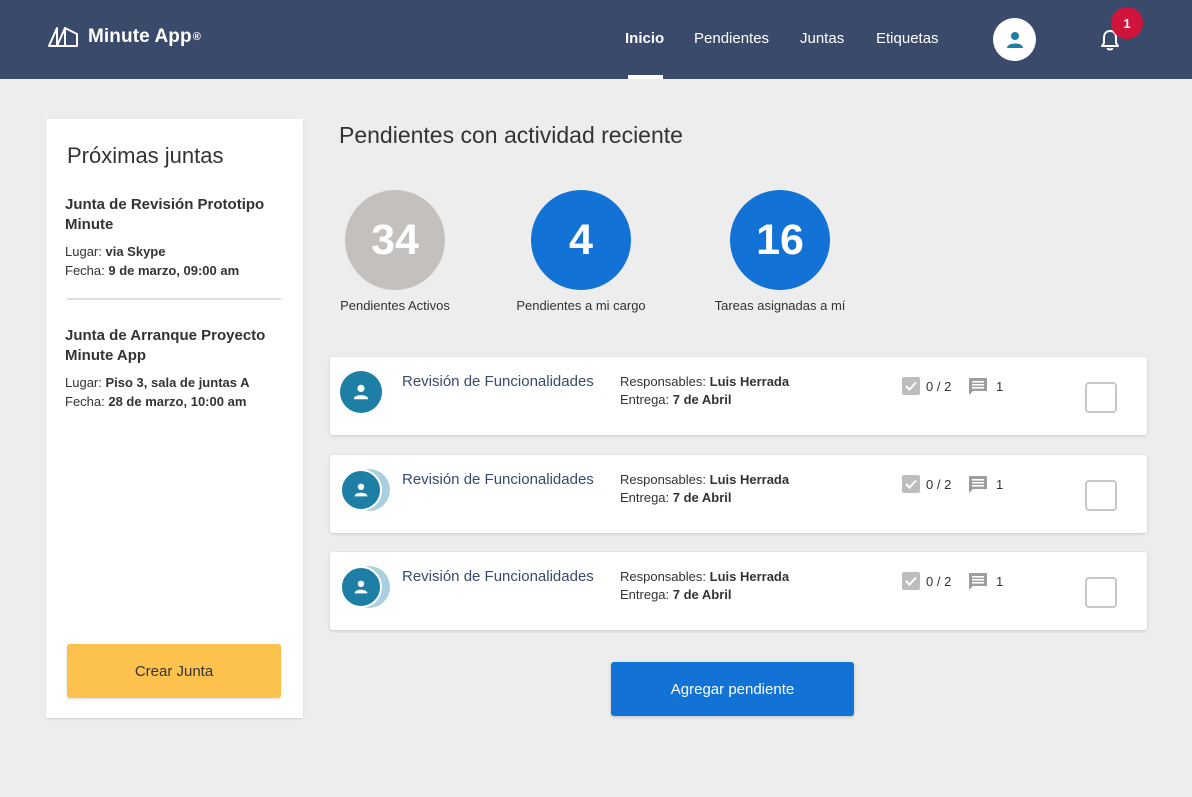  I want to click on nav-item-pendientes: Pendientes, so click(731, 38).